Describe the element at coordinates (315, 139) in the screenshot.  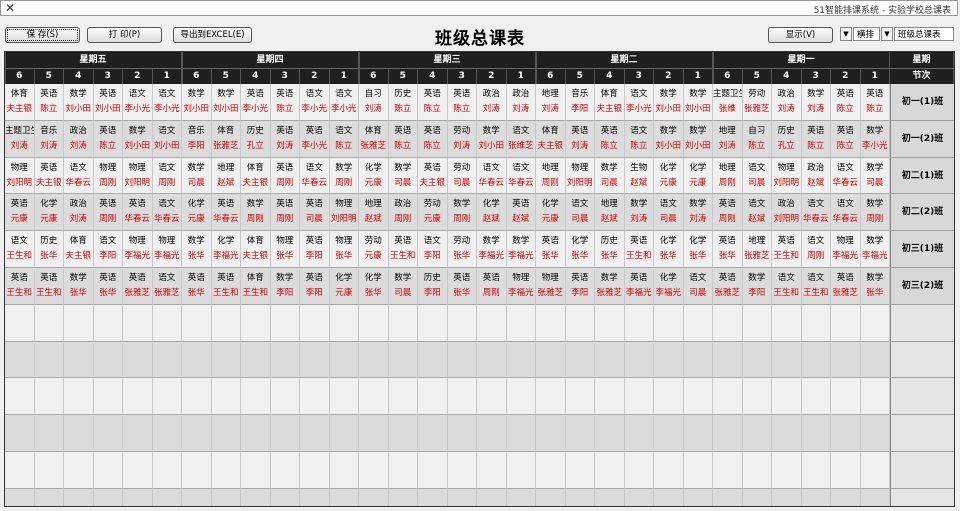
I see `timetable-cell: 英语 李小光` at that location.